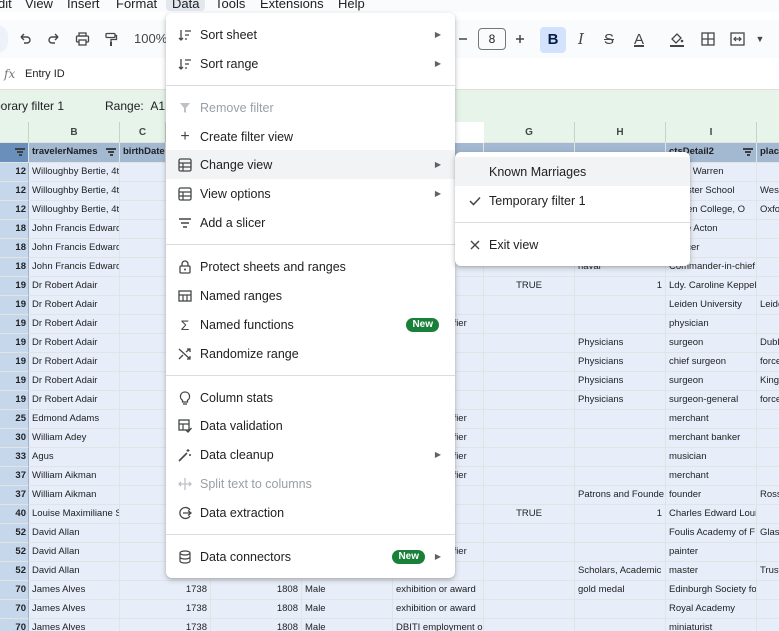 This screenshot has height=631, width=779. What do you see at coordinates (14, 514) in the screenshot?
I see `row-number: 40` at bounding box center [14, 514].